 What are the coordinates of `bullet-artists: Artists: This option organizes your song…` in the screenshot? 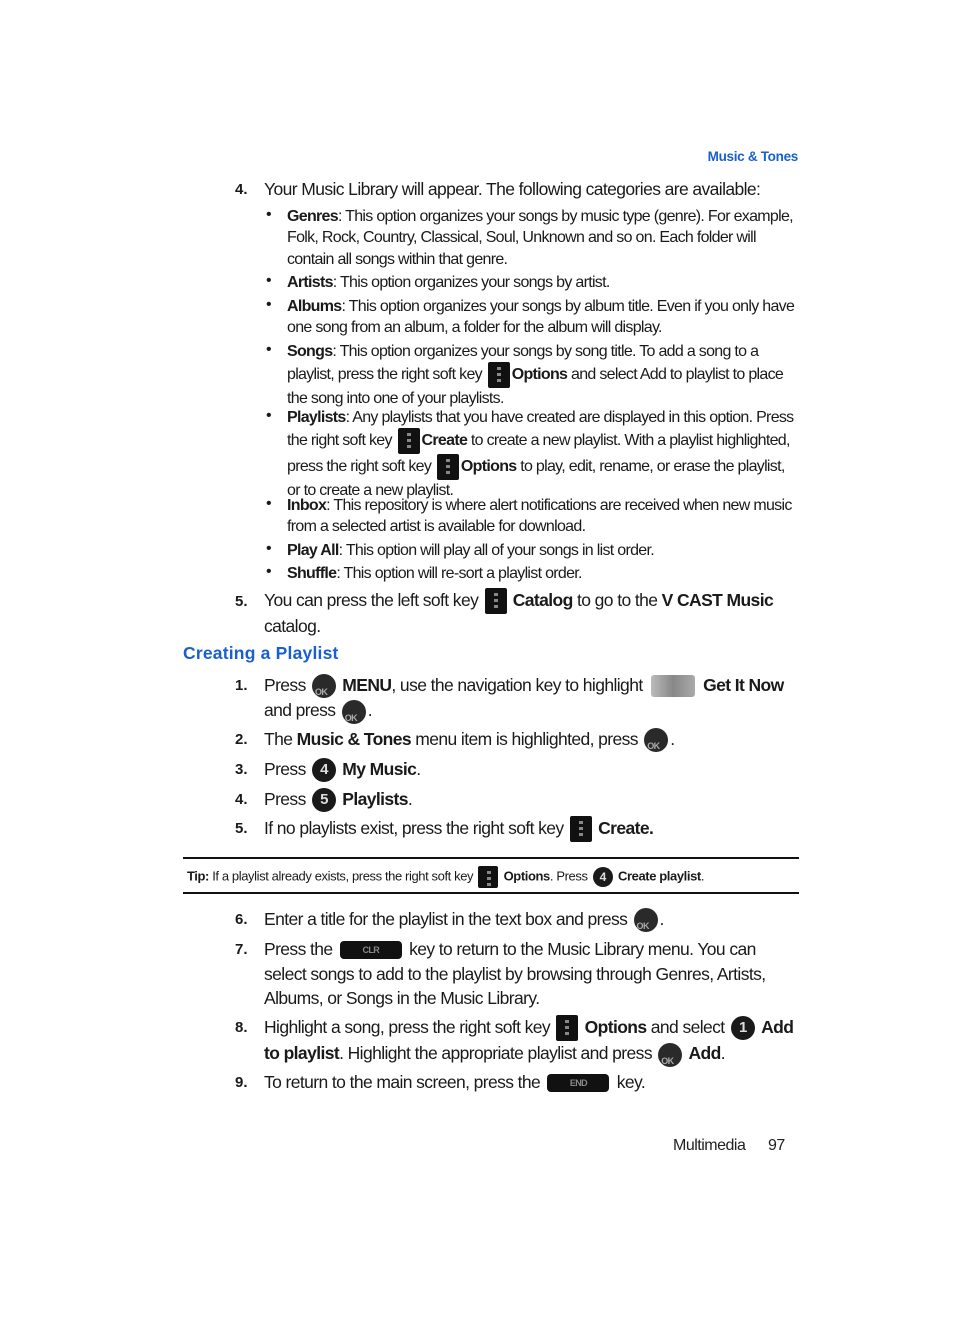 It's located at (448, 282).